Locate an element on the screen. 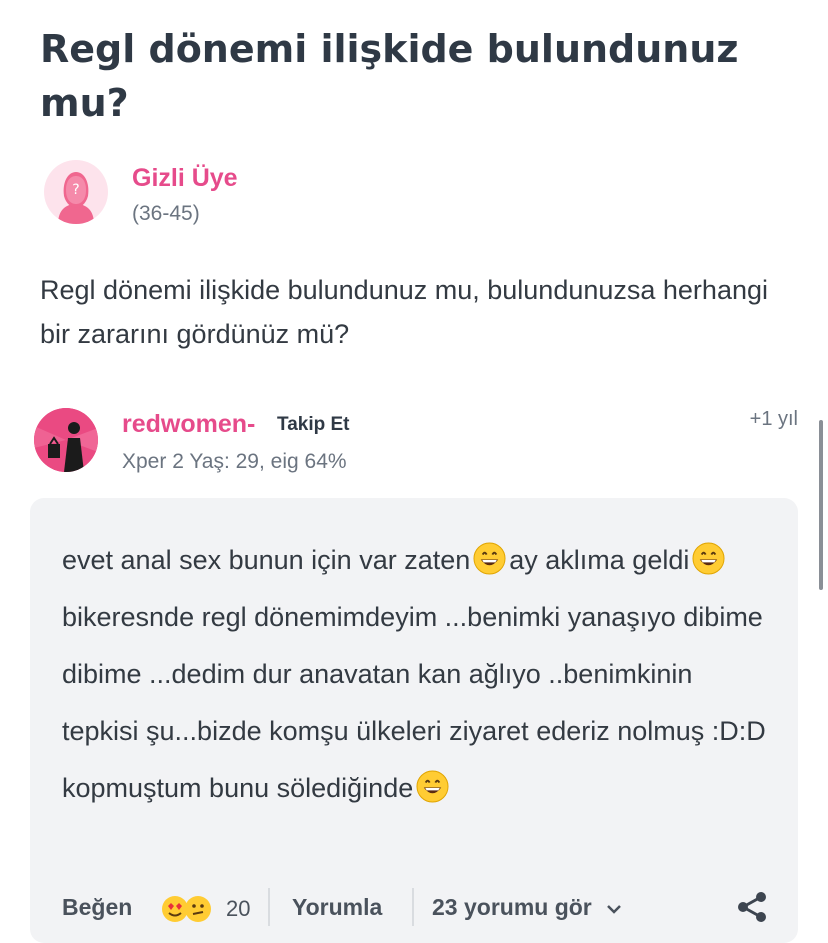 This screenshot has height=943, width=828. anonymous-avatar-icon: ? is located at coordinates (76, 192).